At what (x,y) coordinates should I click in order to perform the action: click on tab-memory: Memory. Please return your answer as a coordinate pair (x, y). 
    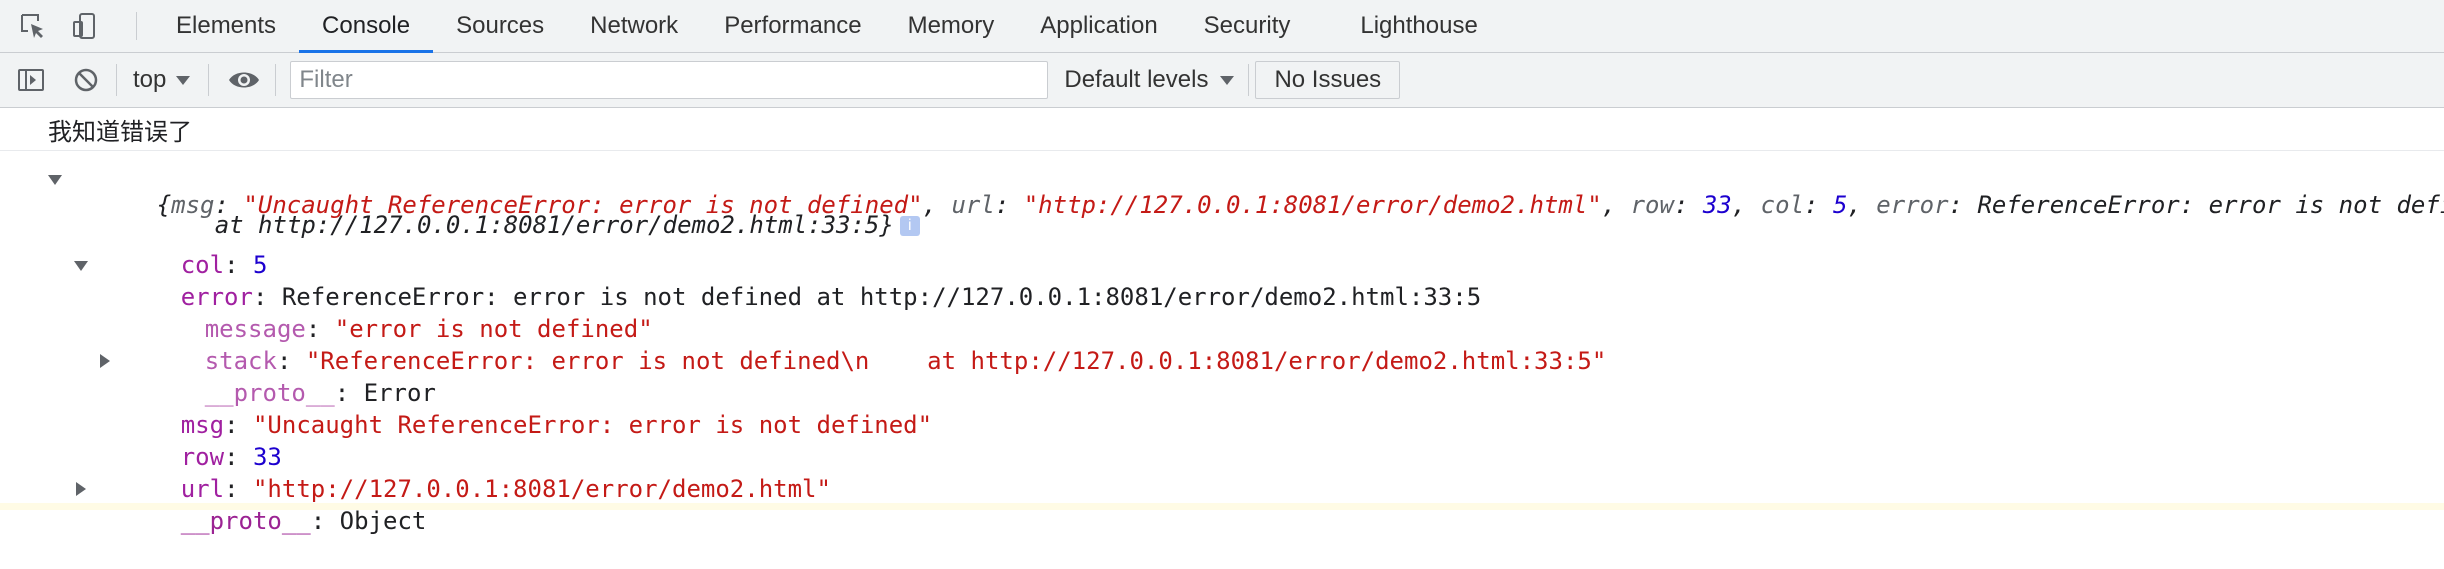
    Looking at the image, I should click on (951, 26).